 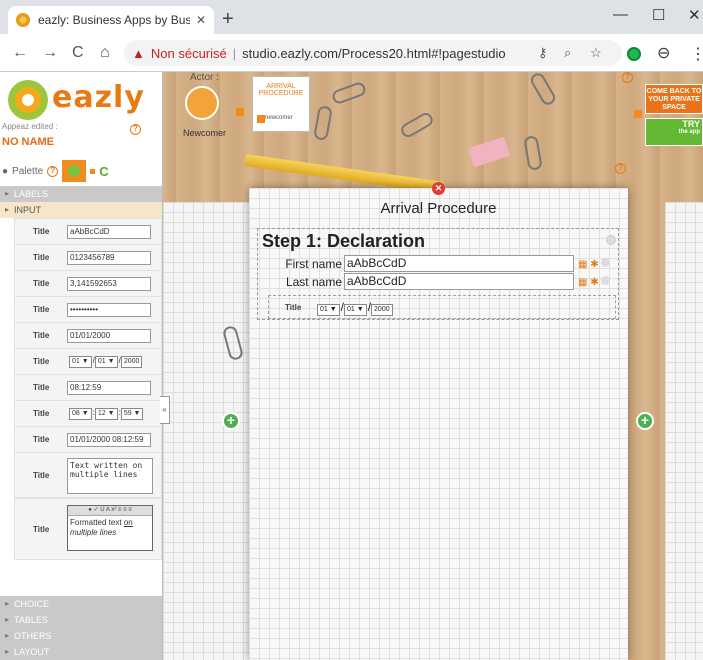 What do you see at coordinates (281, 104) in the screenshot?
I see `process-card: ARRIVAL PROCEDURE newcomer` at bounding box center [281, 104].